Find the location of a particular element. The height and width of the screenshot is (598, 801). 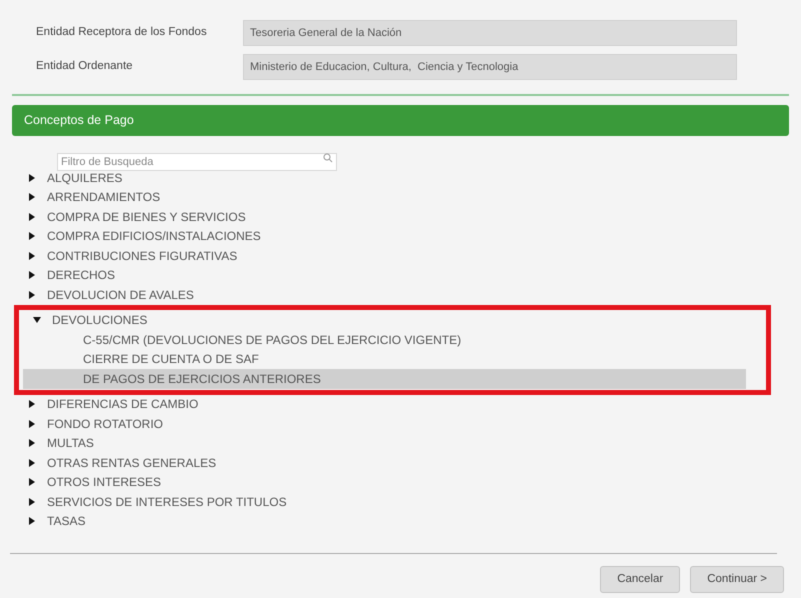

tree-item: DEVOLUCIONES is located at coordinates (100, 320).